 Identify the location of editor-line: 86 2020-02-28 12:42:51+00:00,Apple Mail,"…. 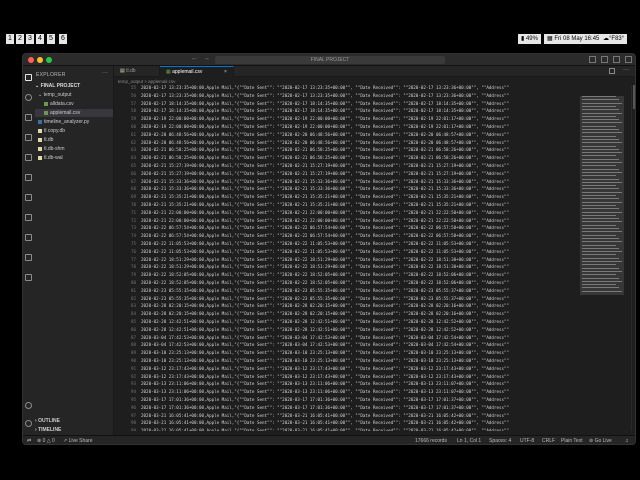
(311, 330).